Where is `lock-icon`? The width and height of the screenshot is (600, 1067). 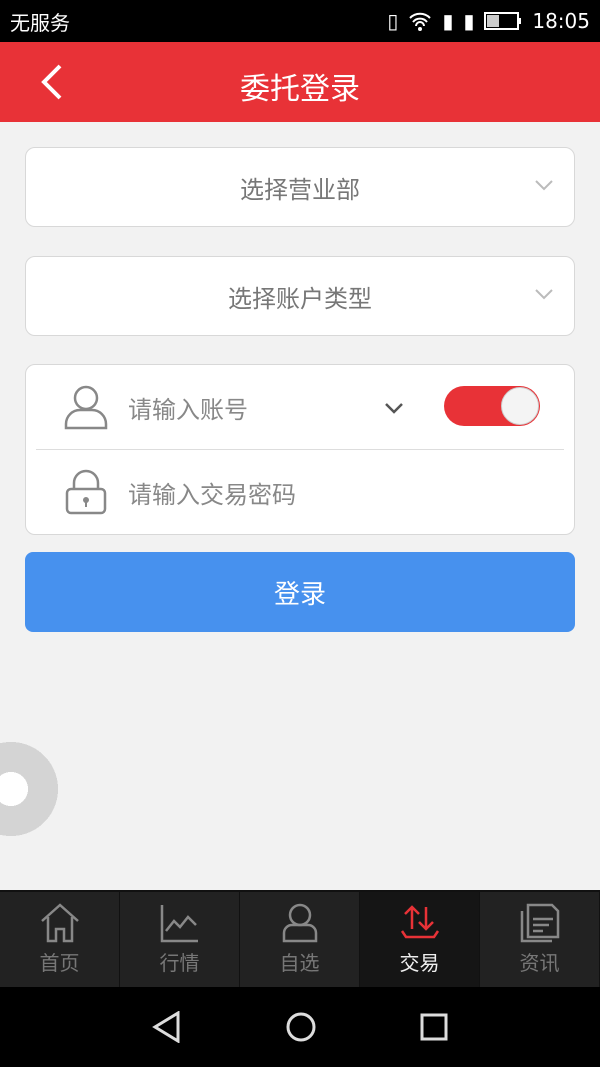 lock-icon is located at coordinates (86, 492).